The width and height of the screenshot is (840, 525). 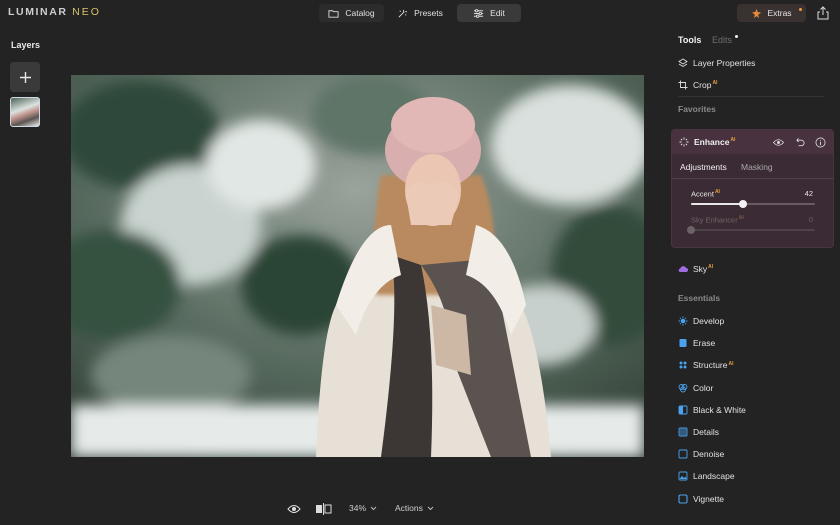 What do you see at coordinates (752, 142) in the screenshot?
I see `enhance-header: EnhanceAI` at bounding box center [752, 142].